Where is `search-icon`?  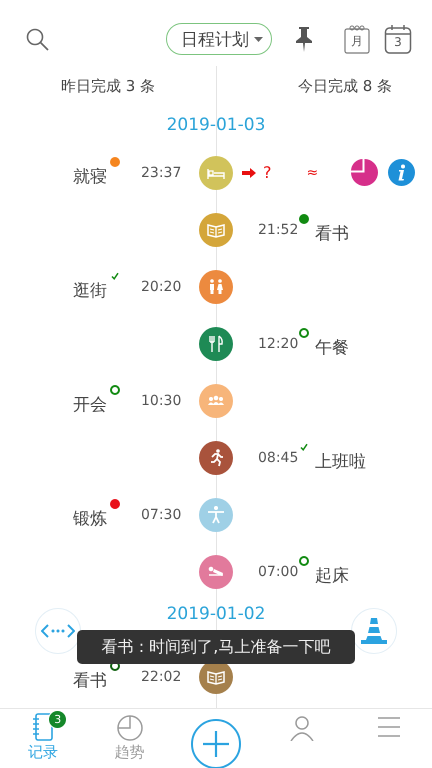 search-icon is located at coordinates (37, 39).